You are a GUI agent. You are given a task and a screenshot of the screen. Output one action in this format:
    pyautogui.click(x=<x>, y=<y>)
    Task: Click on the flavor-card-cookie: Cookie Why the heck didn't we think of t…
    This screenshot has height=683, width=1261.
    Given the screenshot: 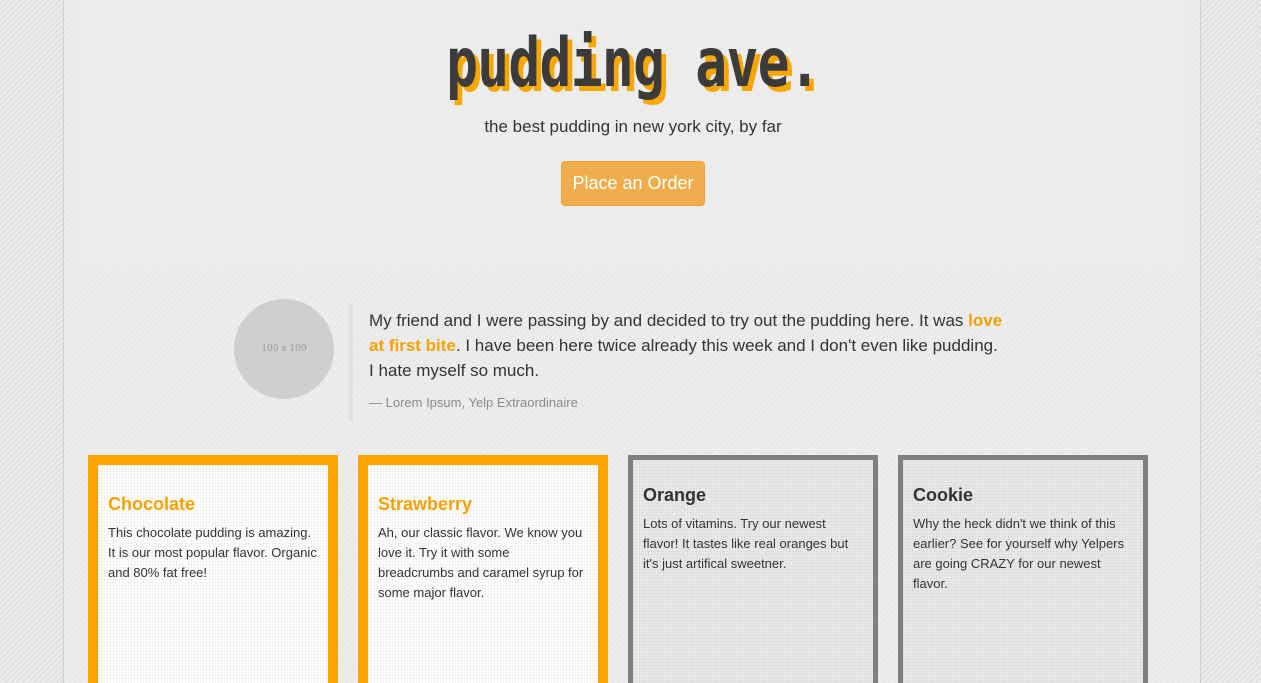 What is the action you would take?
    pyautogui.click(x=1023, y=569)
    